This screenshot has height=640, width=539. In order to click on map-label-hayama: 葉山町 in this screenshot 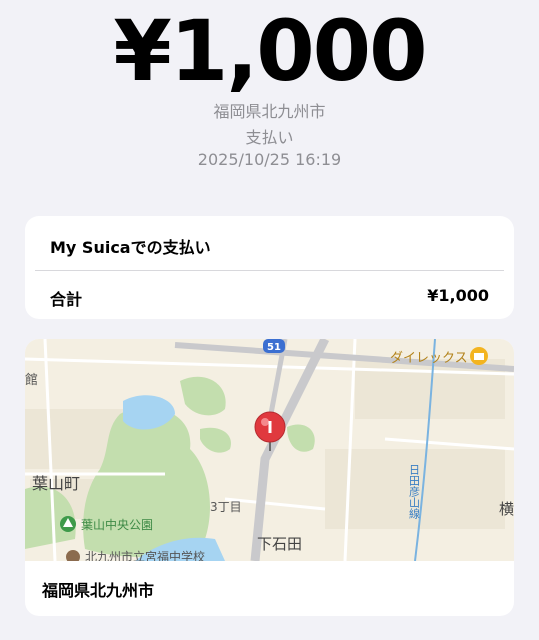, I will do `click(56, 483)`.